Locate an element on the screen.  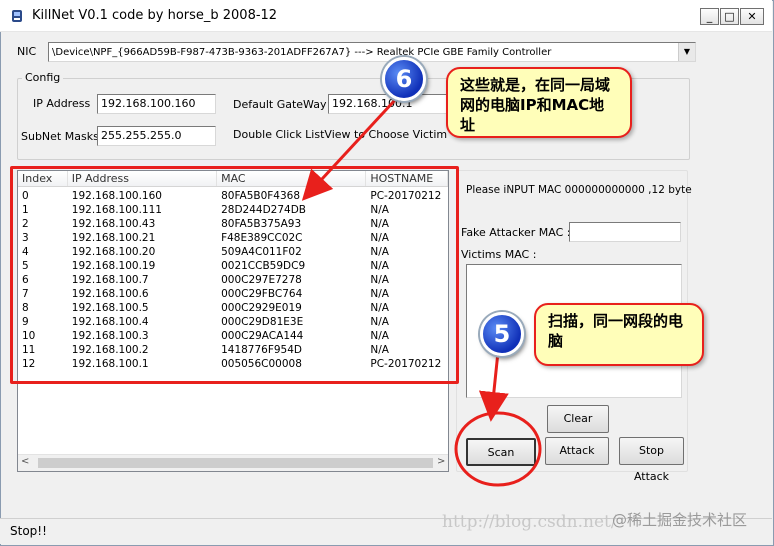
arrow-to-list is located at coordinates (349, 149).